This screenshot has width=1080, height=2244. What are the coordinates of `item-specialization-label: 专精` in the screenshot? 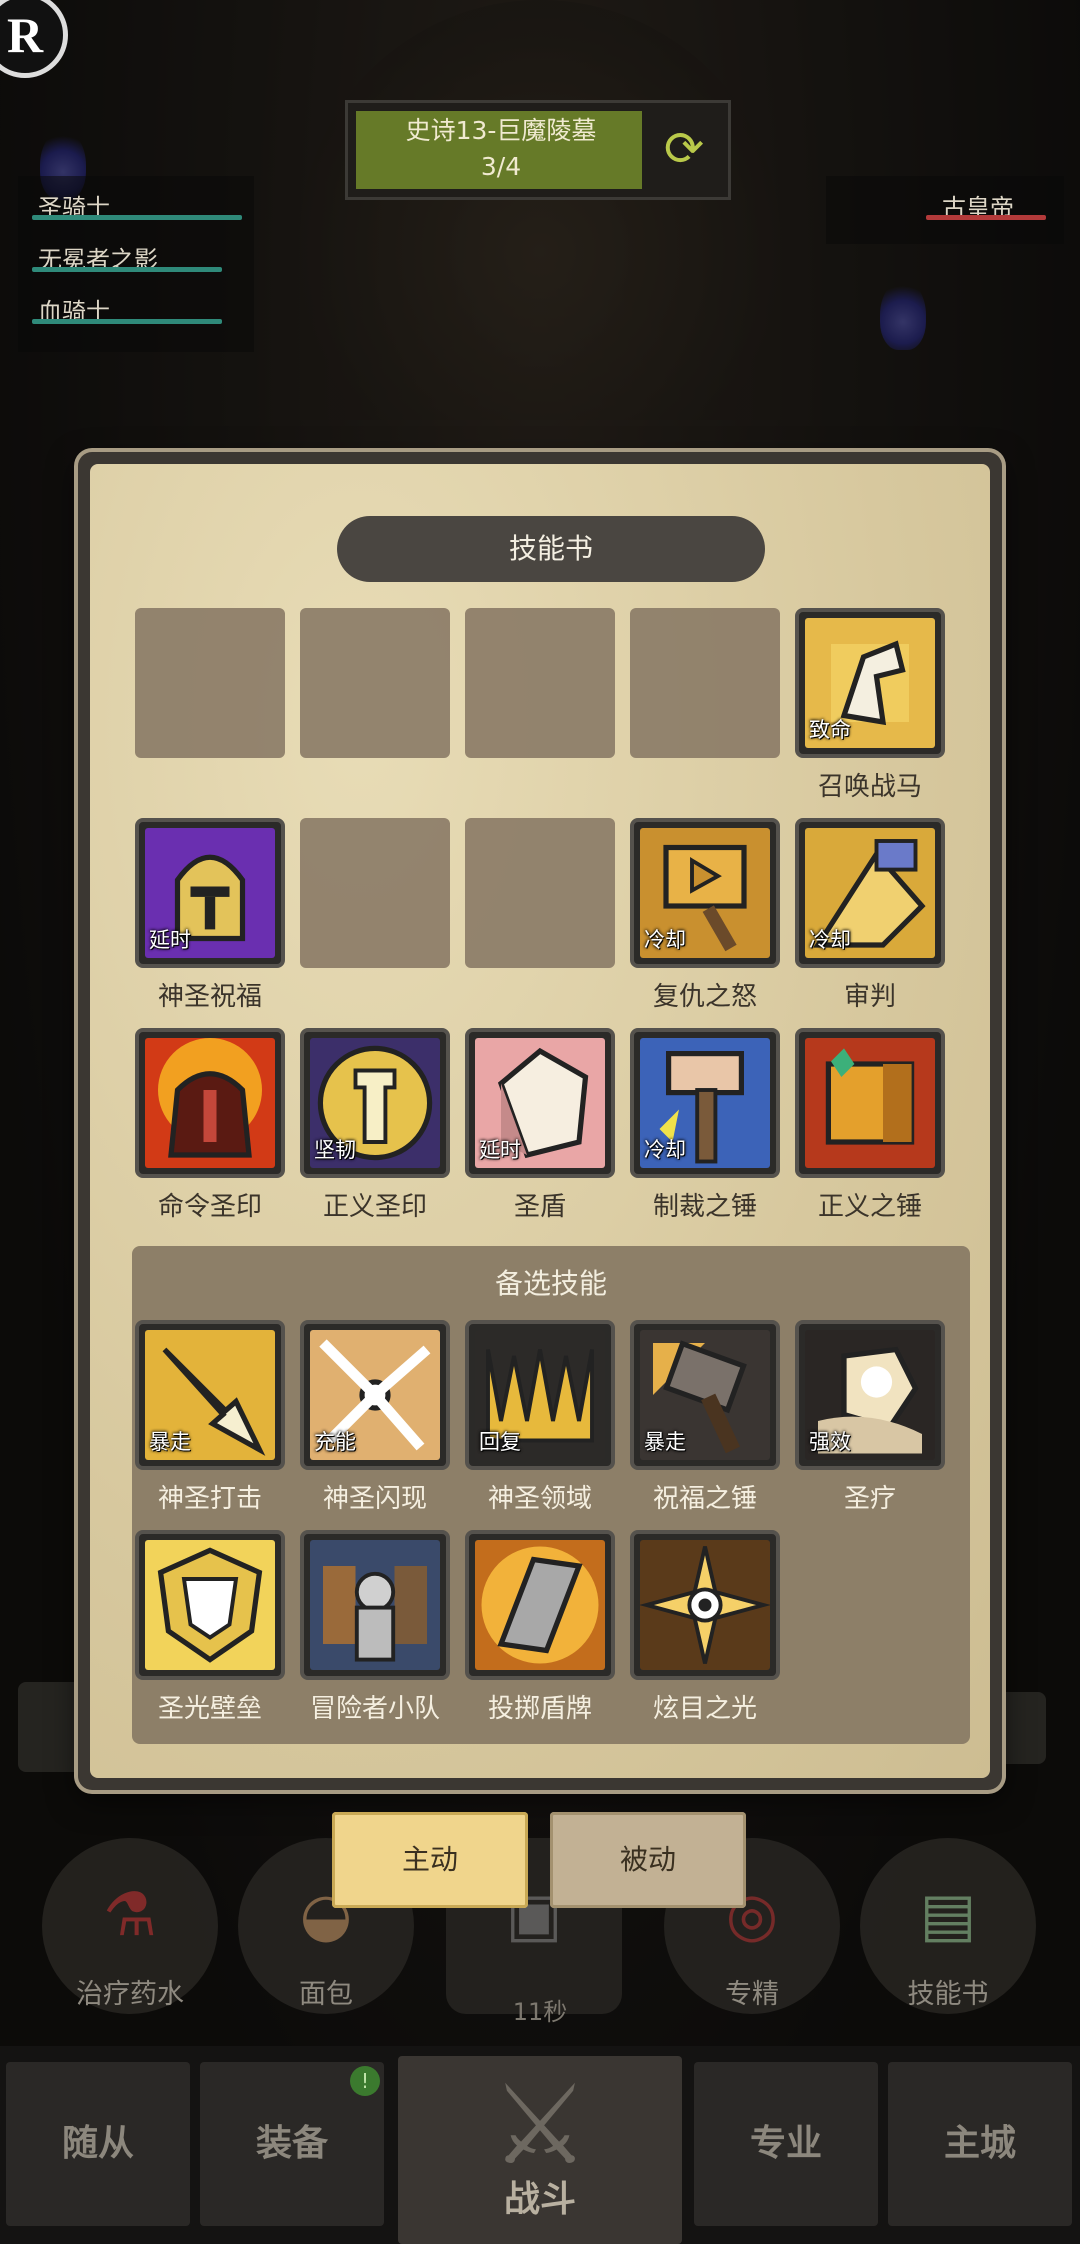 It's located at (752, 1994).